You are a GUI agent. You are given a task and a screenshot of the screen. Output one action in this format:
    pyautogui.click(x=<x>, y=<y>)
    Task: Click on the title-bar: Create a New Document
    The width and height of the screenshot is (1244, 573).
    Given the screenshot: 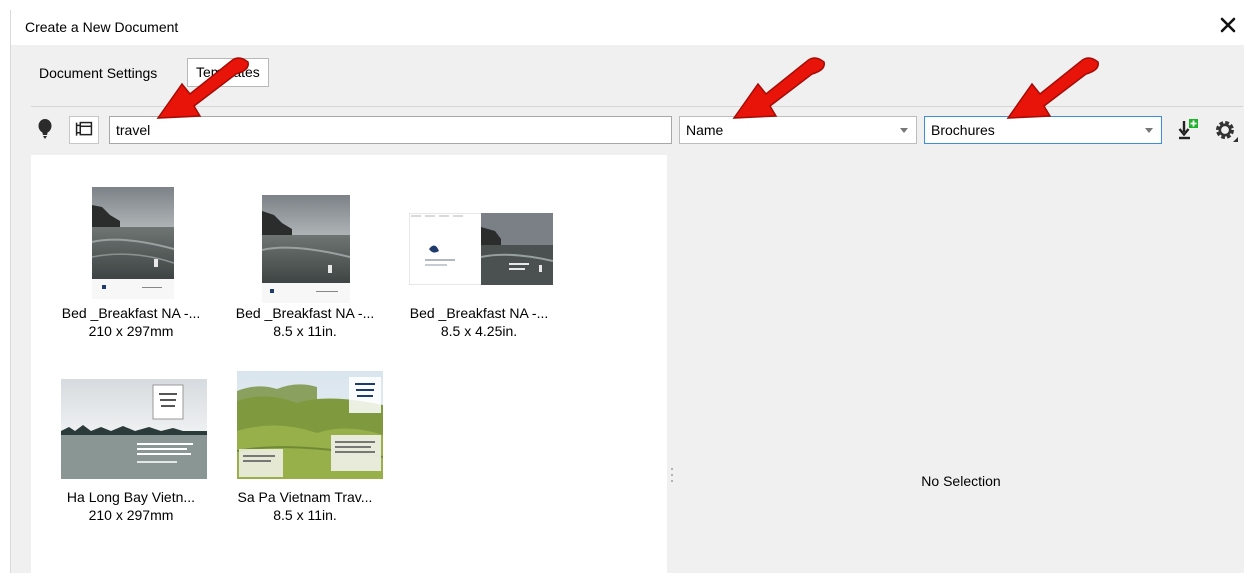 What is the action you would take?
    pyautogui.click(x=627, y=27)
    